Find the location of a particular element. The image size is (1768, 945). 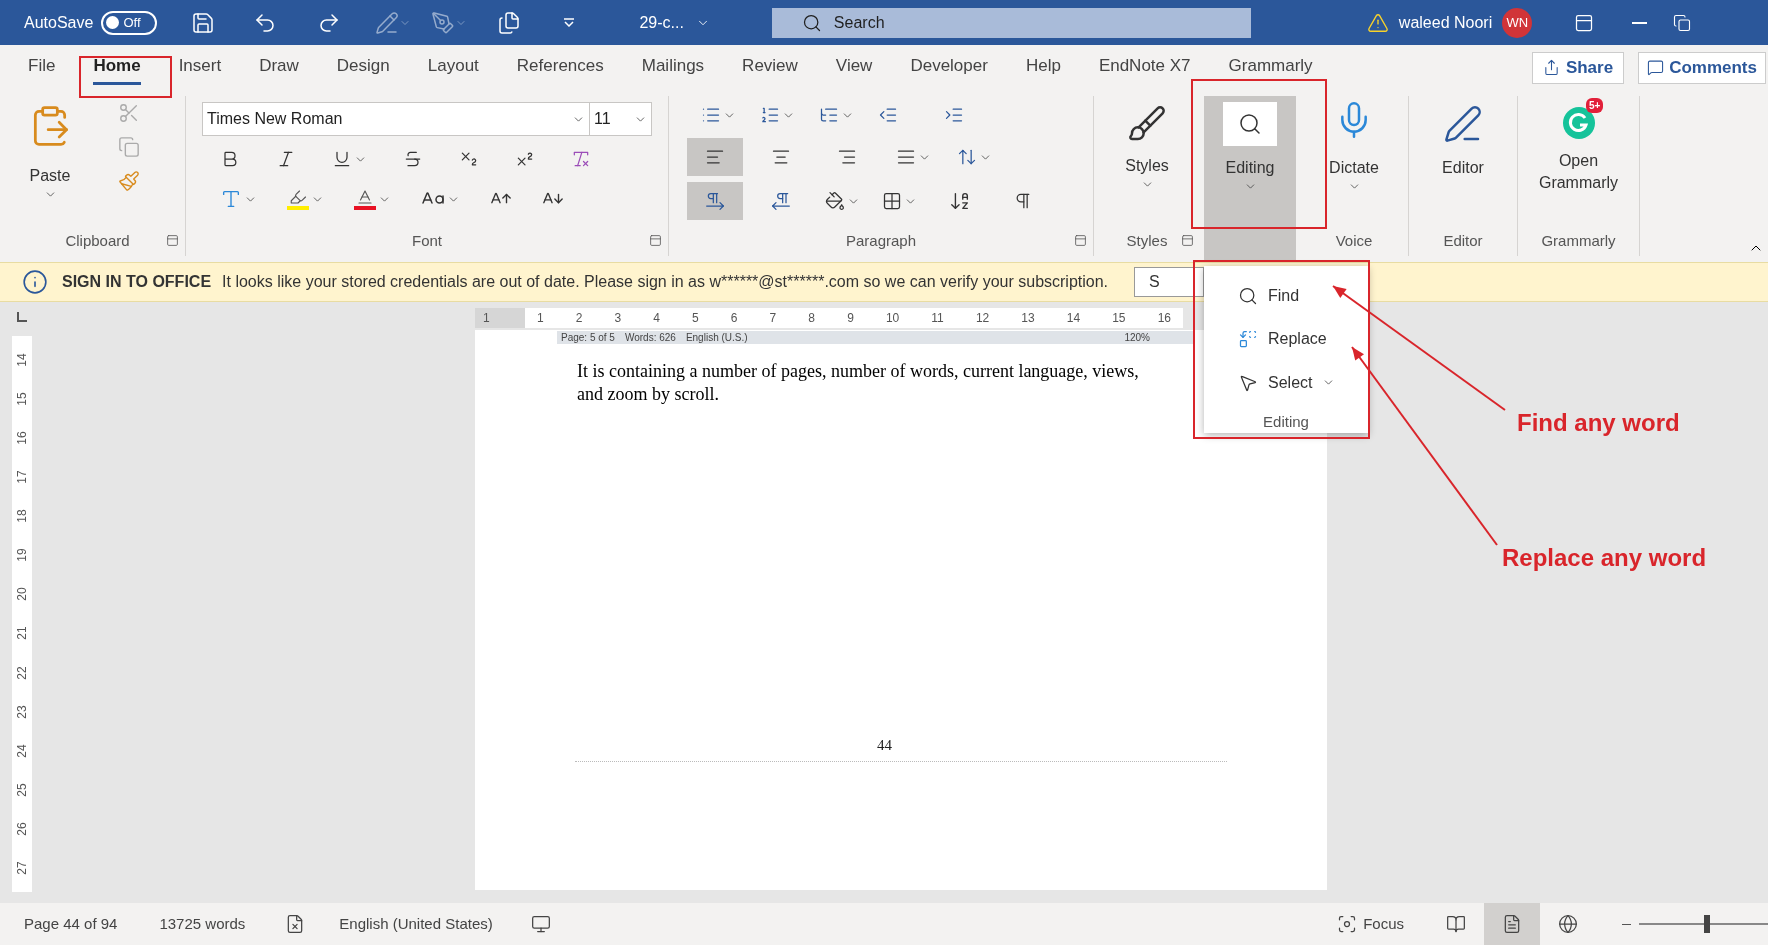

borders-icon is located at coordinates (892, 201).